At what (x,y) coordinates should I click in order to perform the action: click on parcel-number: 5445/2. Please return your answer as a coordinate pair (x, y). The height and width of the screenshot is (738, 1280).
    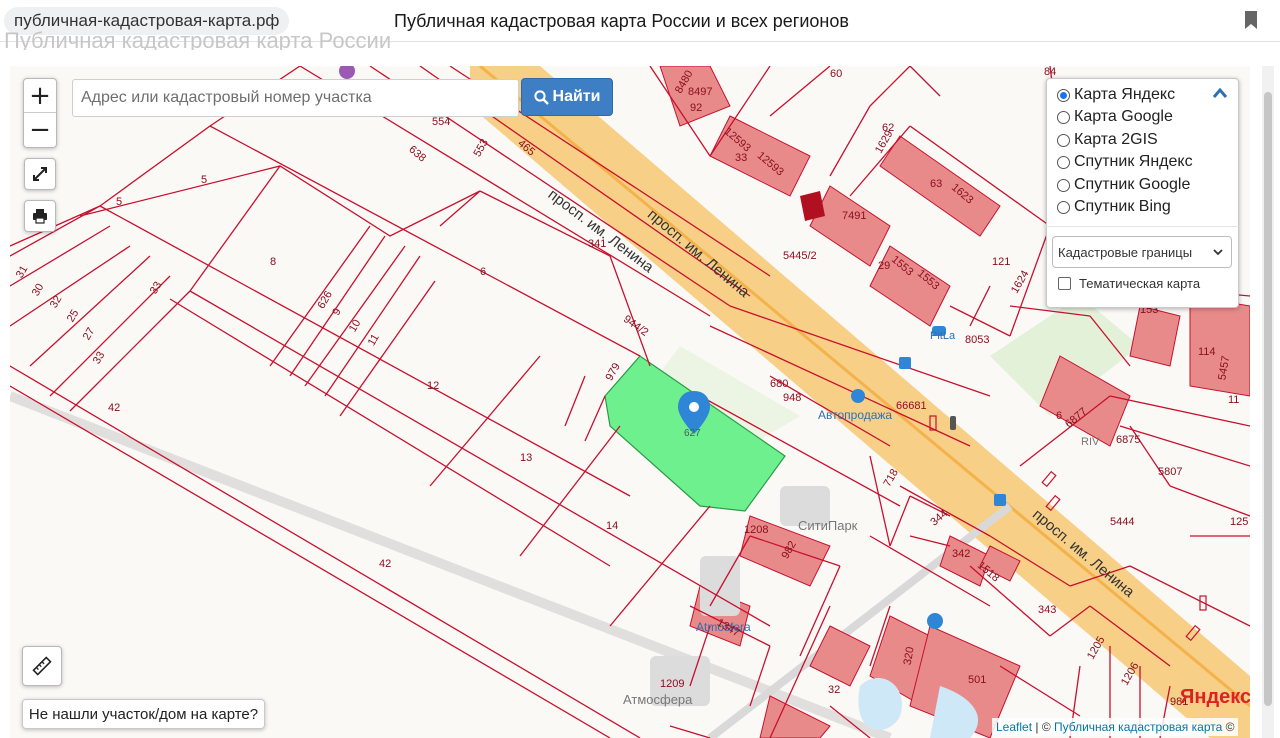
    Looking at the image, I should click on (800, 256).